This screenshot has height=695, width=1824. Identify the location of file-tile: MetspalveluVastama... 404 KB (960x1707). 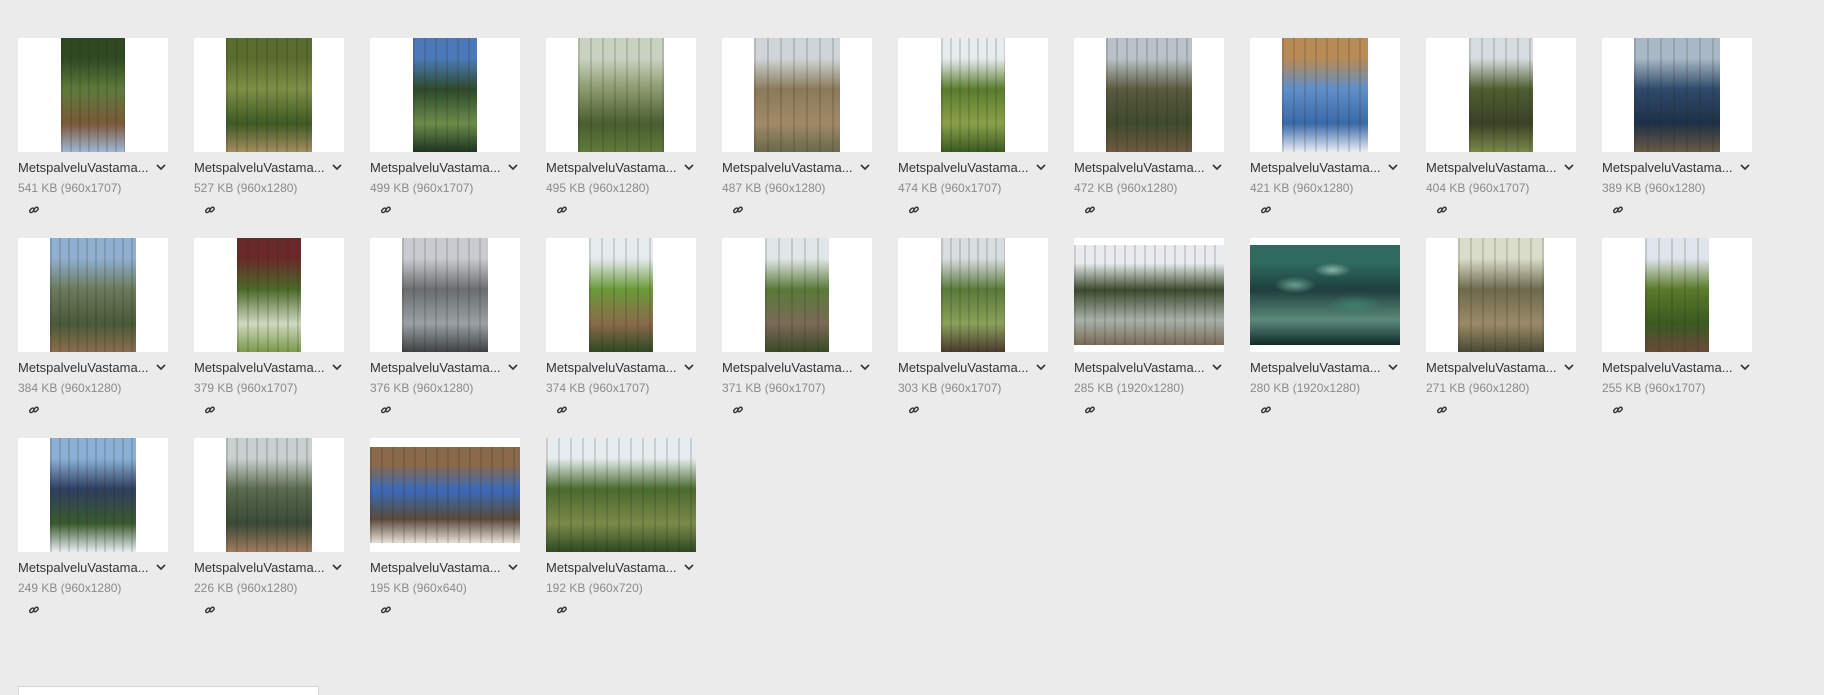
(1501, 138).